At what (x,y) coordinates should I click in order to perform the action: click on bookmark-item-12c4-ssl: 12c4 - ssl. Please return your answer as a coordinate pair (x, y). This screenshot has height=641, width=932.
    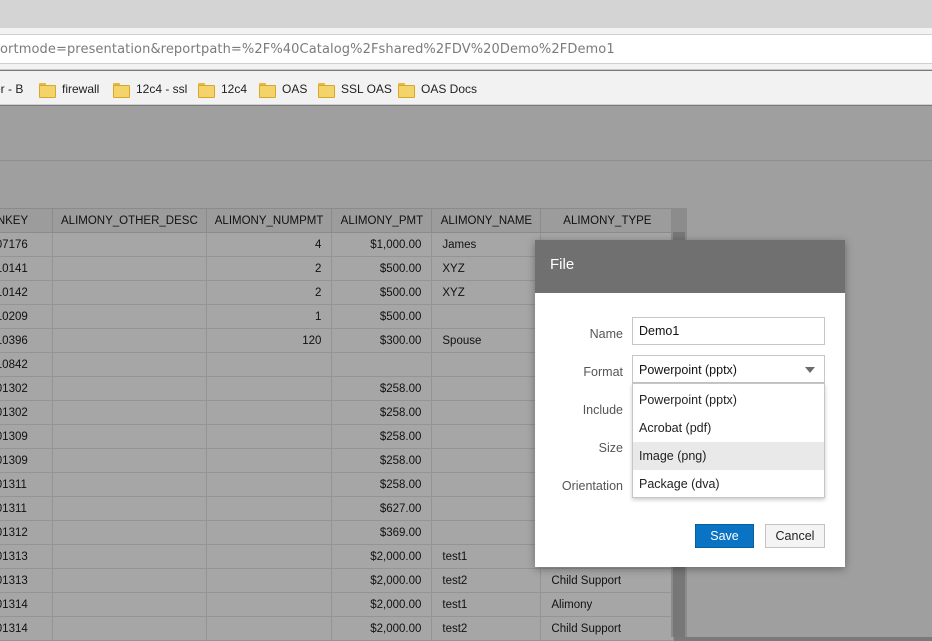
    Looking at the image, I should click on (150, 89).